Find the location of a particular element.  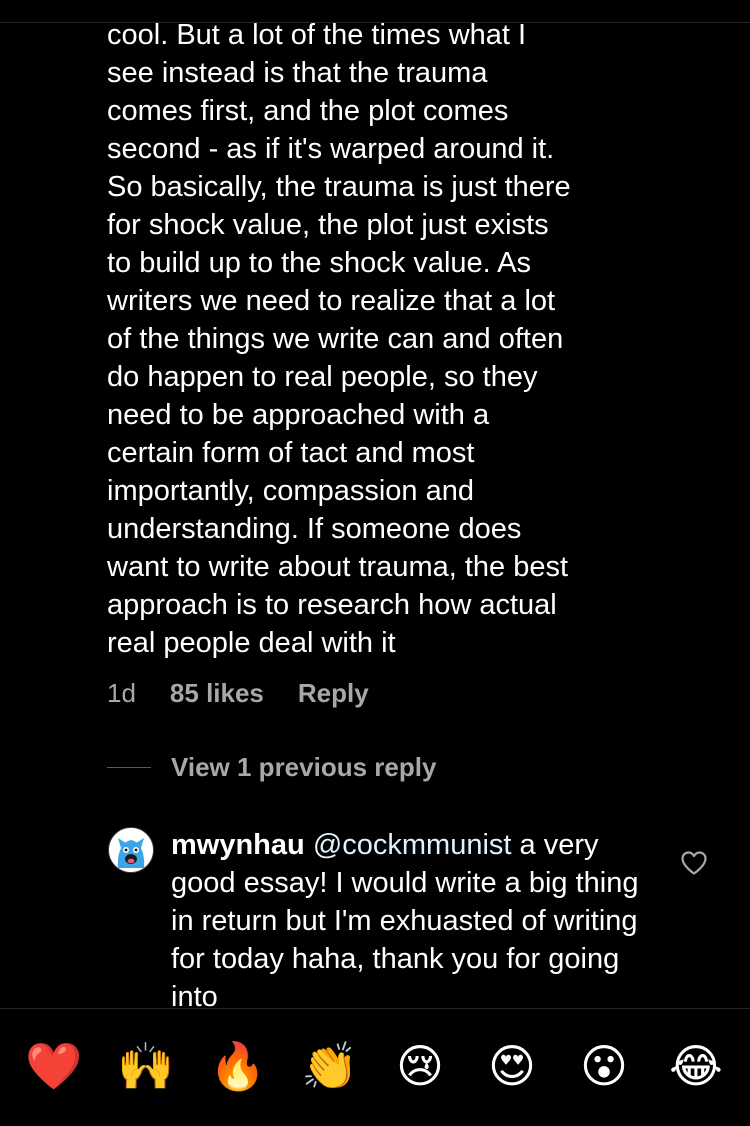

view-previous-replies-button: View 1 previous reply is located at coordinates (271, 767).